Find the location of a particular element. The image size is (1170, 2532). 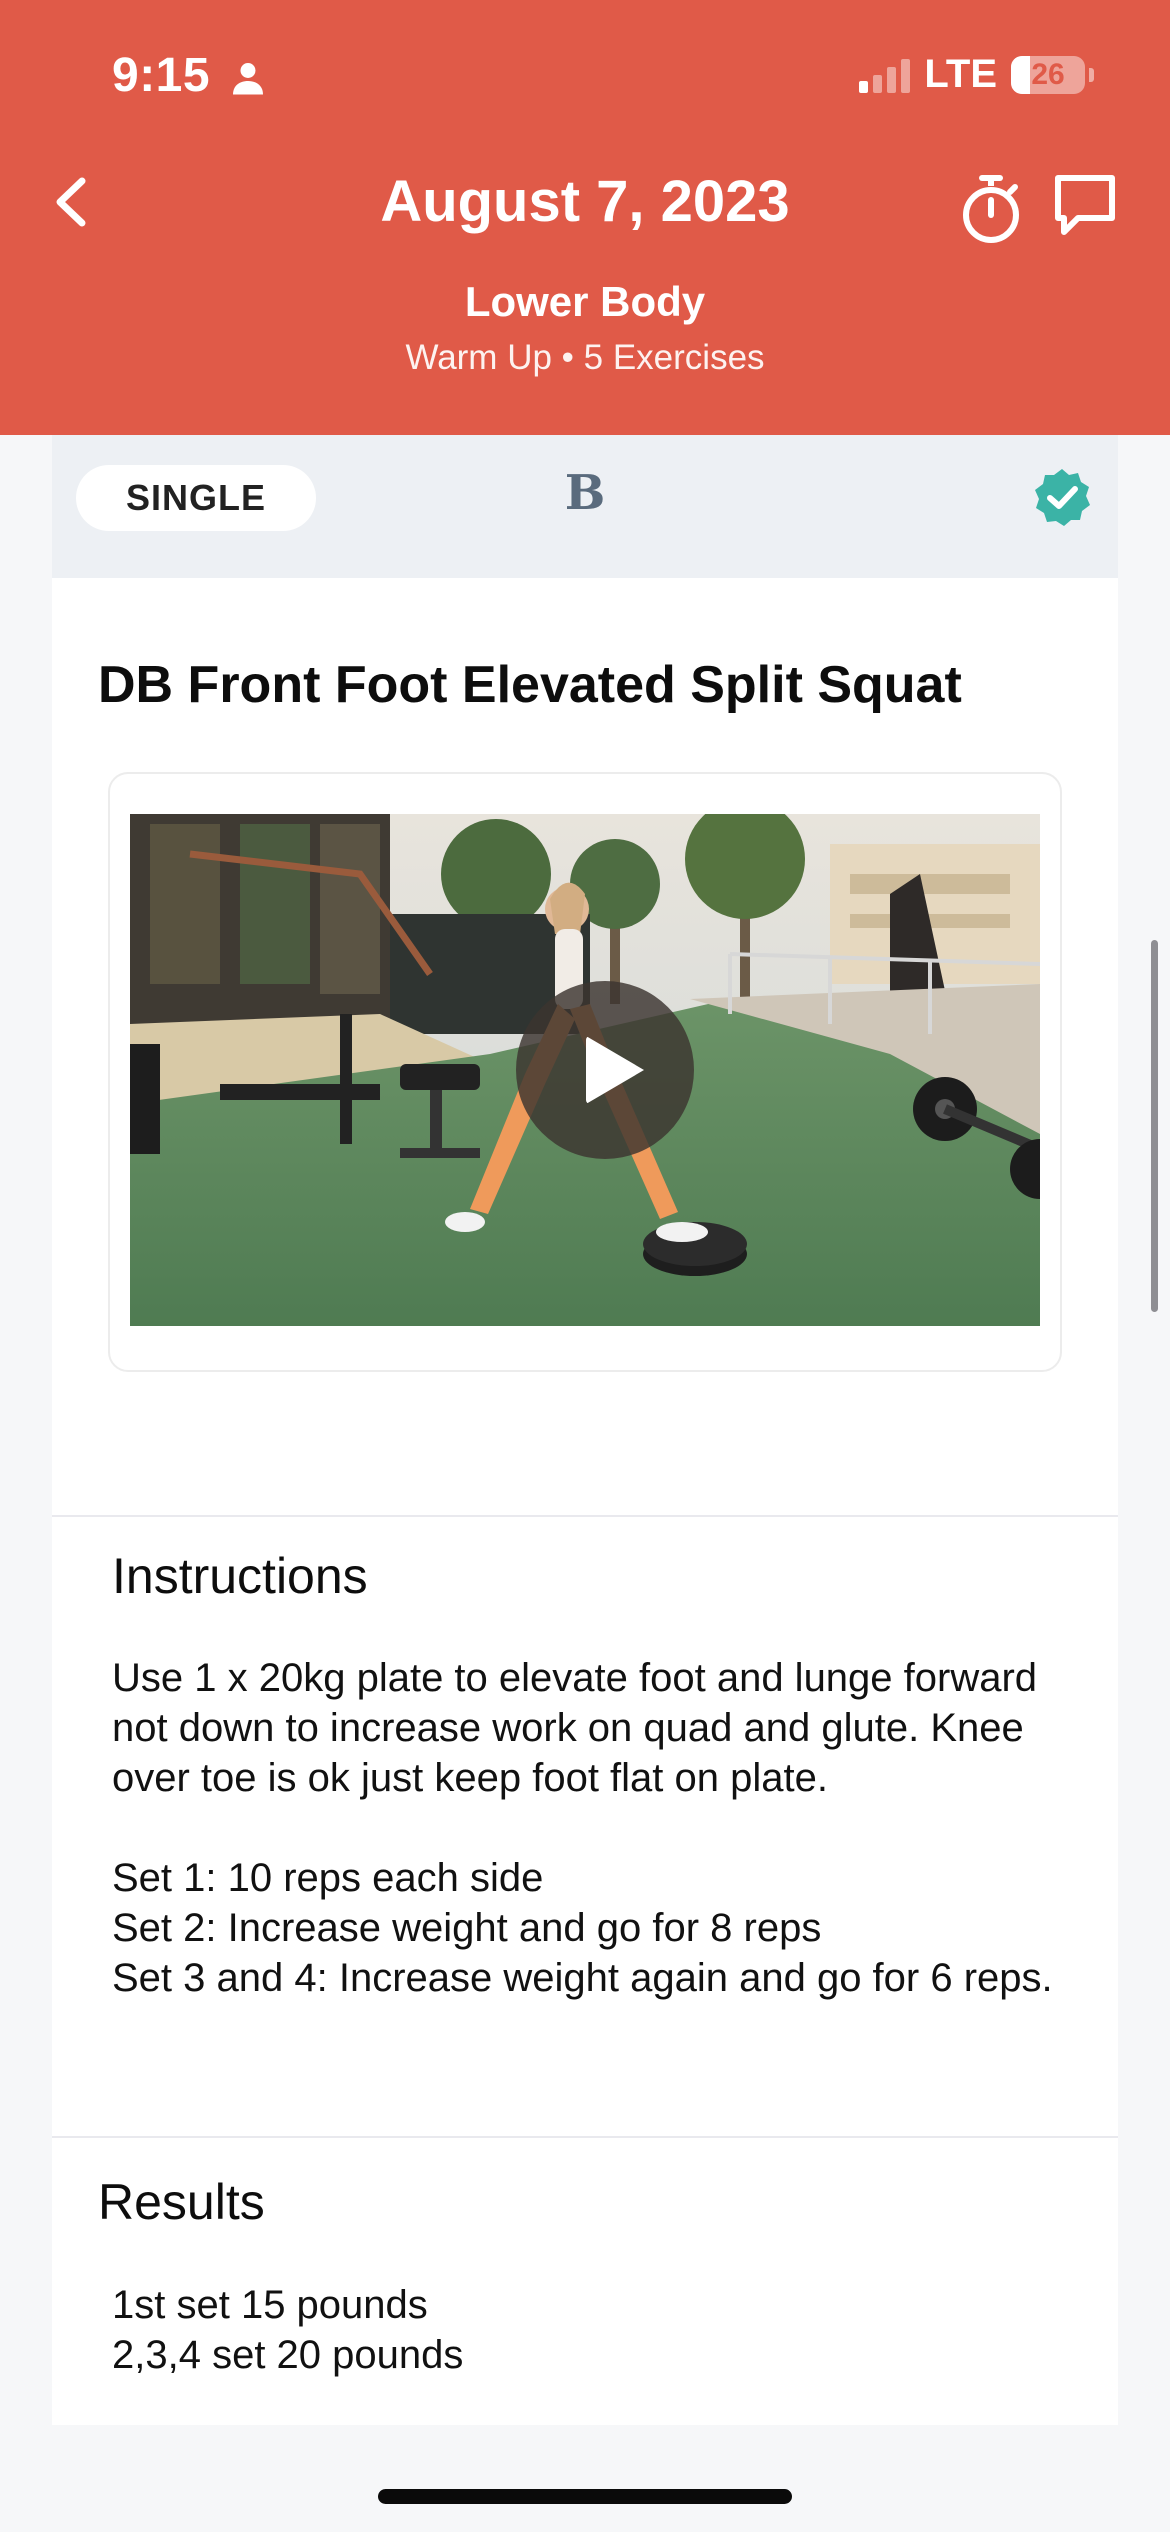

stopwatch-icon is located at coordinates (991, 208).